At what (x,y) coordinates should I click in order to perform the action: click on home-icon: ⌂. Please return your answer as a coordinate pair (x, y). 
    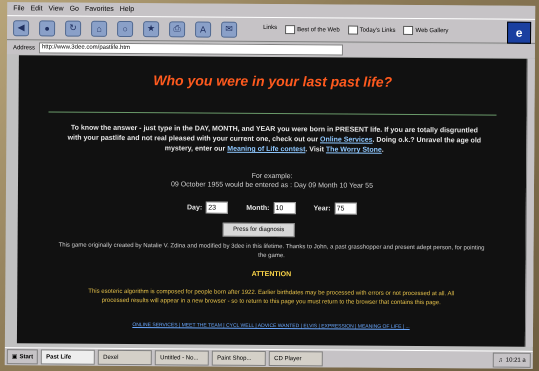
    Looking at the image, I should click on (99, 28).